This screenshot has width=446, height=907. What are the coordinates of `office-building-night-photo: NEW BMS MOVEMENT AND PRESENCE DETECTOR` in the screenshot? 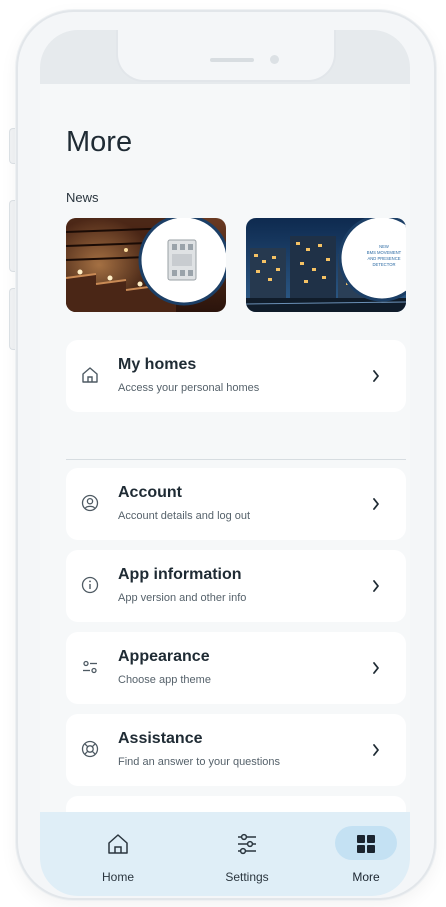 It's located at (326, 265).